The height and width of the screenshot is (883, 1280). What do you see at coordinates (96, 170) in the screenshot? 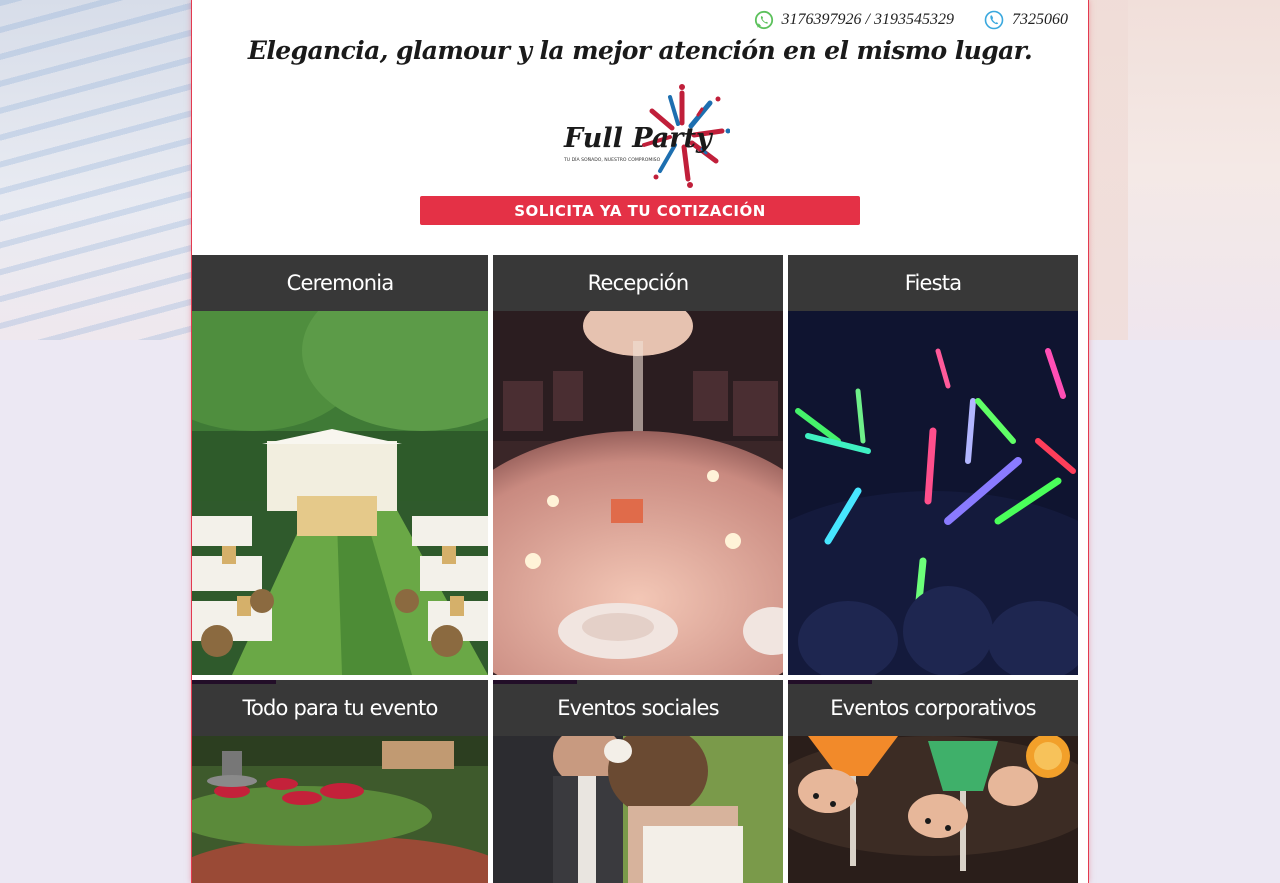
I see `background-left` at bounding box center [96, 170].